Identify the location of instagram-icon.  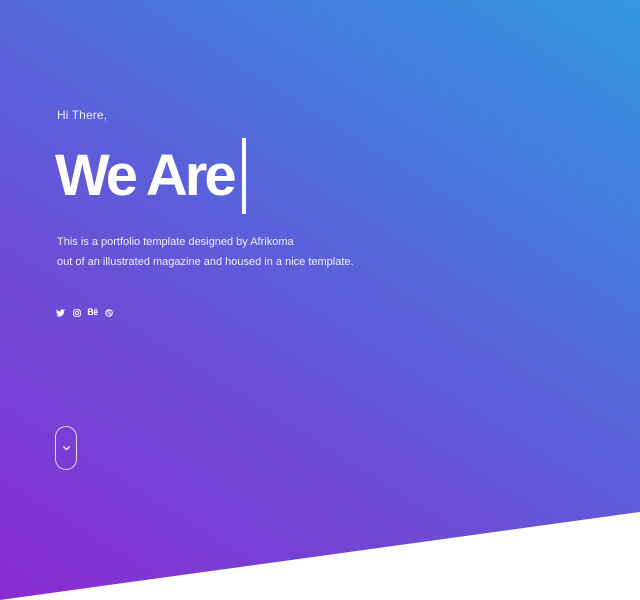
(76, 312).